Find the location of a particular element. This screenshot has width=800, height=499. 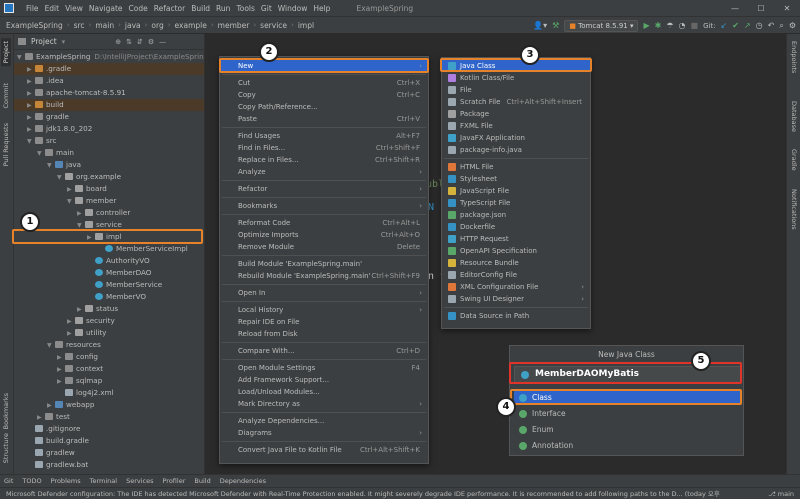

bottom-tab-terminal: Terminal is located at coordinates (103, 481).